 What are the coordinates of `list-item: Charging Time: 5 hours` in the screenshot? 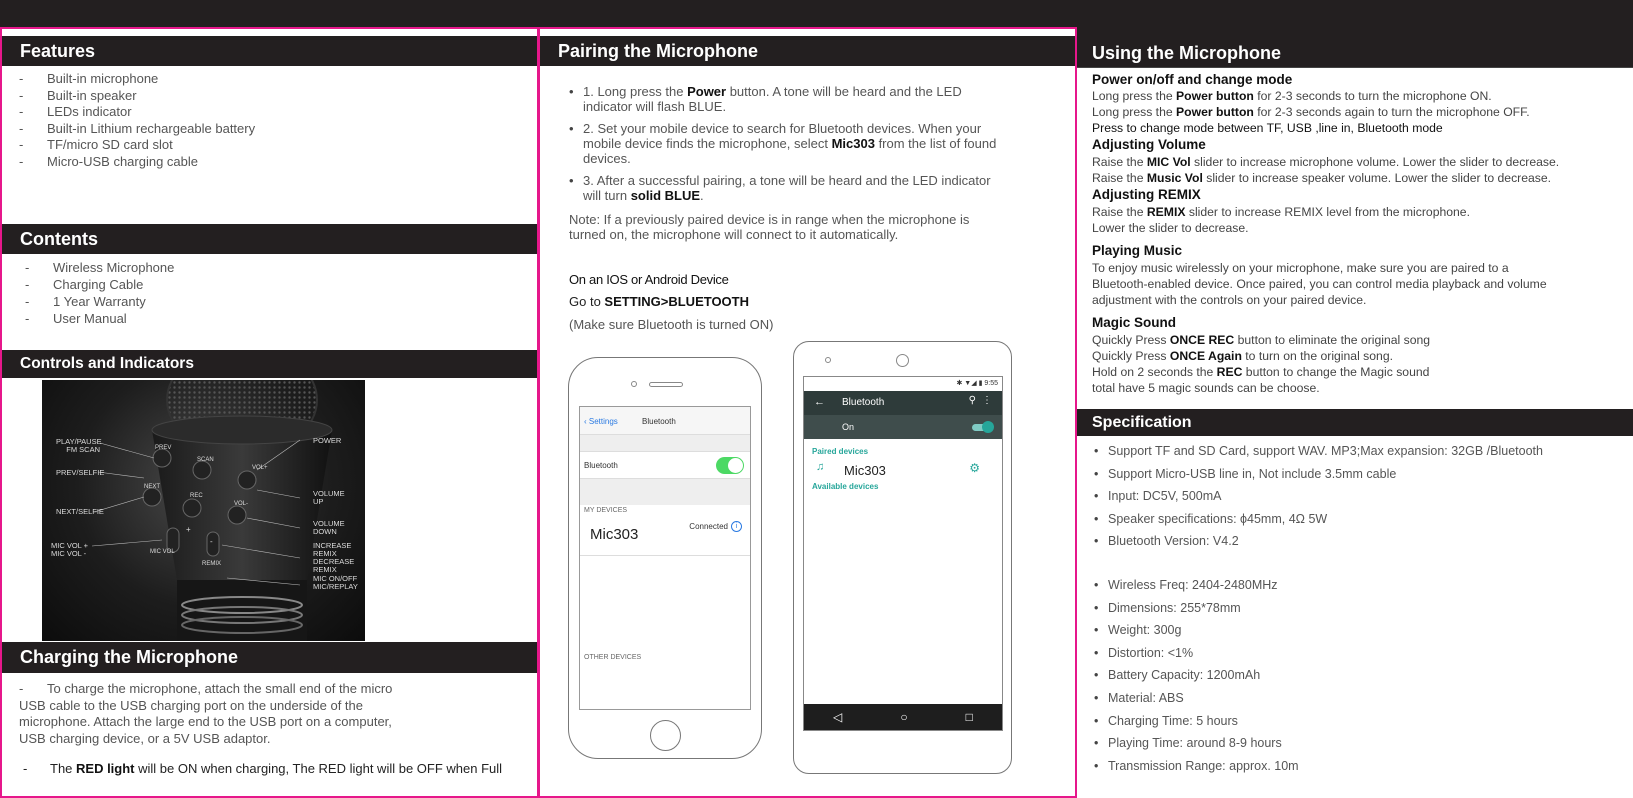 It's located at (1359, 721).